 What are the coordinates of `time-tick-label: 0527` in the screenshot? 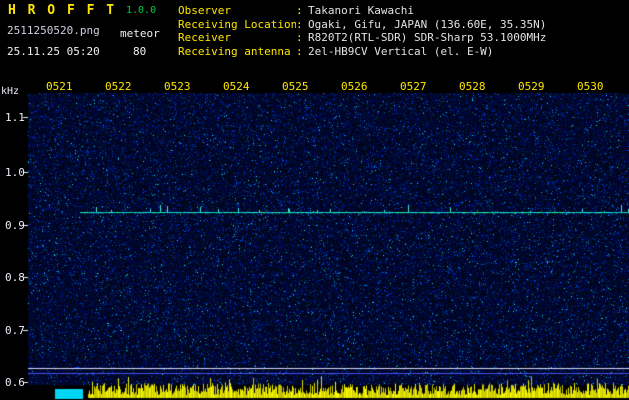 It's located at (413, 86).